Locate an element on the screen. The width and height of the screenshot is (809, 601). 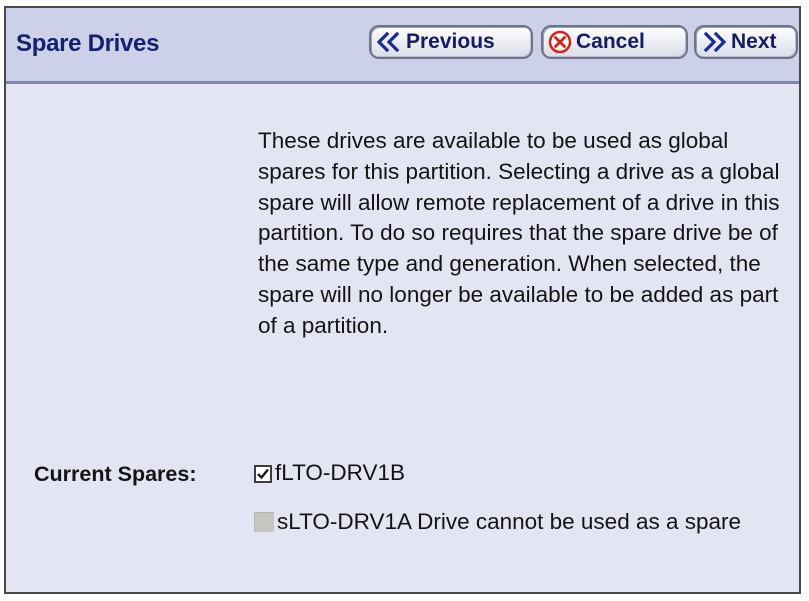
next-button: Next is located at coordinates (746, 42).